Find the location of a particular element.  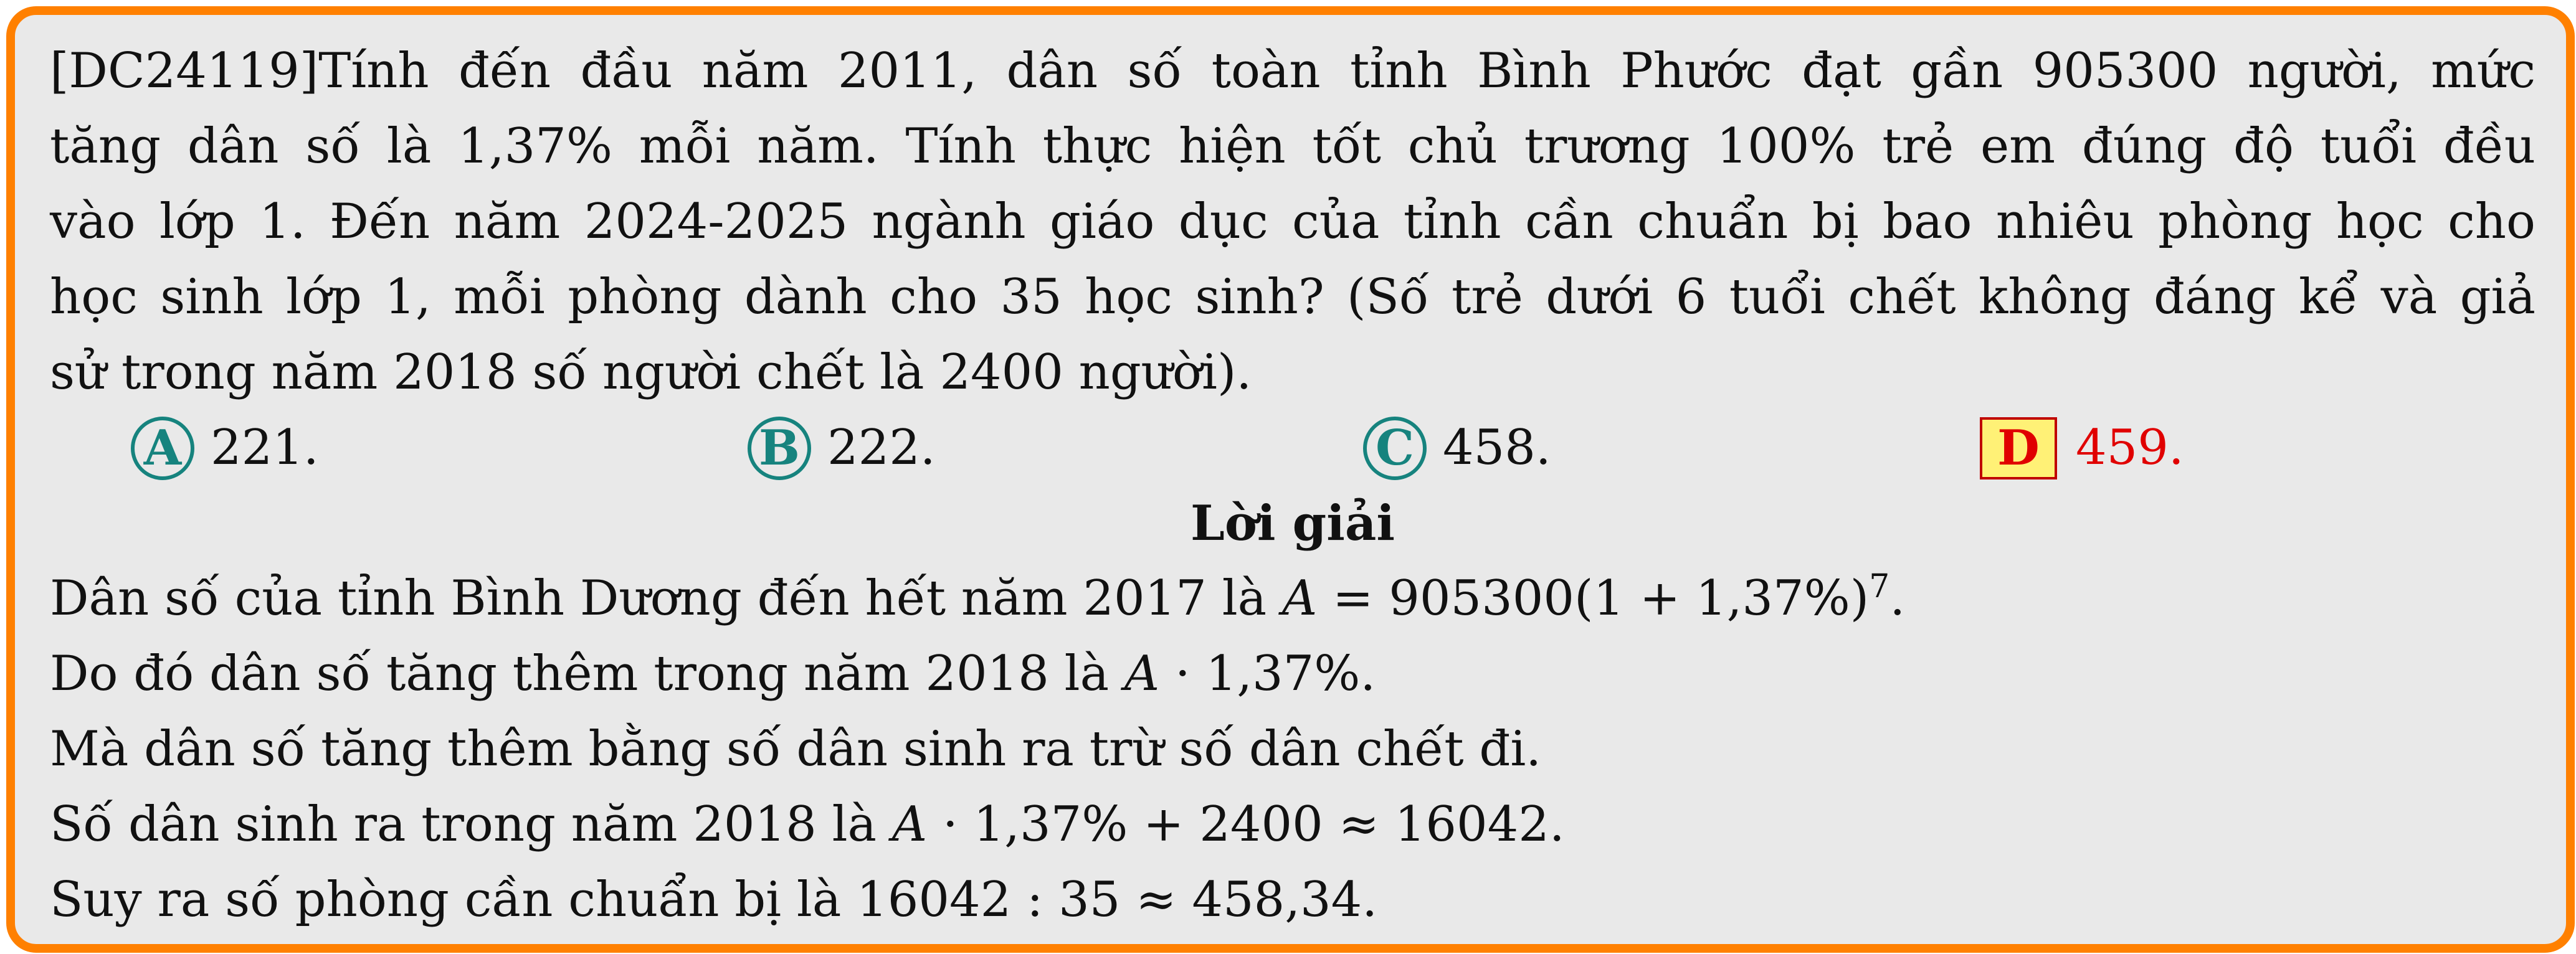

choice-d-value: 459. is located at coordinates (2130, 448).